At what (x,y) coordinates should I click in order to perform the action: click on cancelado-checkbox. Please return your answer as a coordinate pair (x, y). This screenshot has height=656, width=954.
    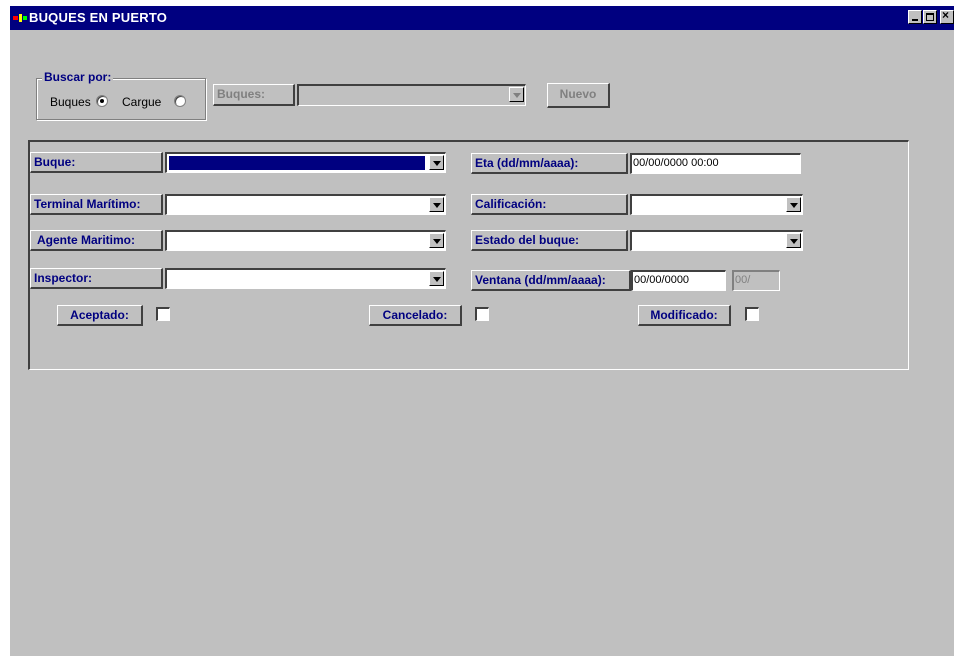
    Looking at the image, I should click on (482, 314).